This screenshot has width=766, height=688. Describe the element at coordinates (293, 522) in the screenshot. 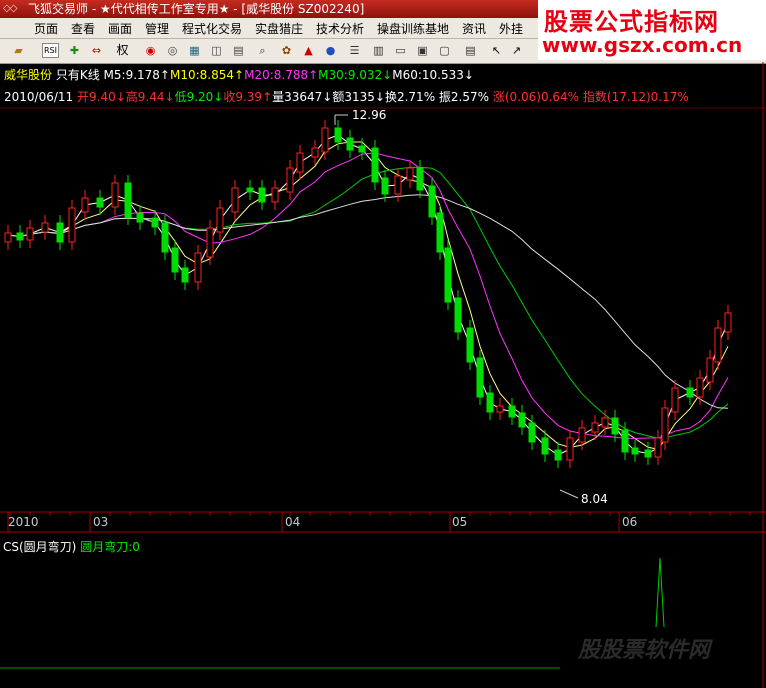

I see `date-label-04: 04` at that location.